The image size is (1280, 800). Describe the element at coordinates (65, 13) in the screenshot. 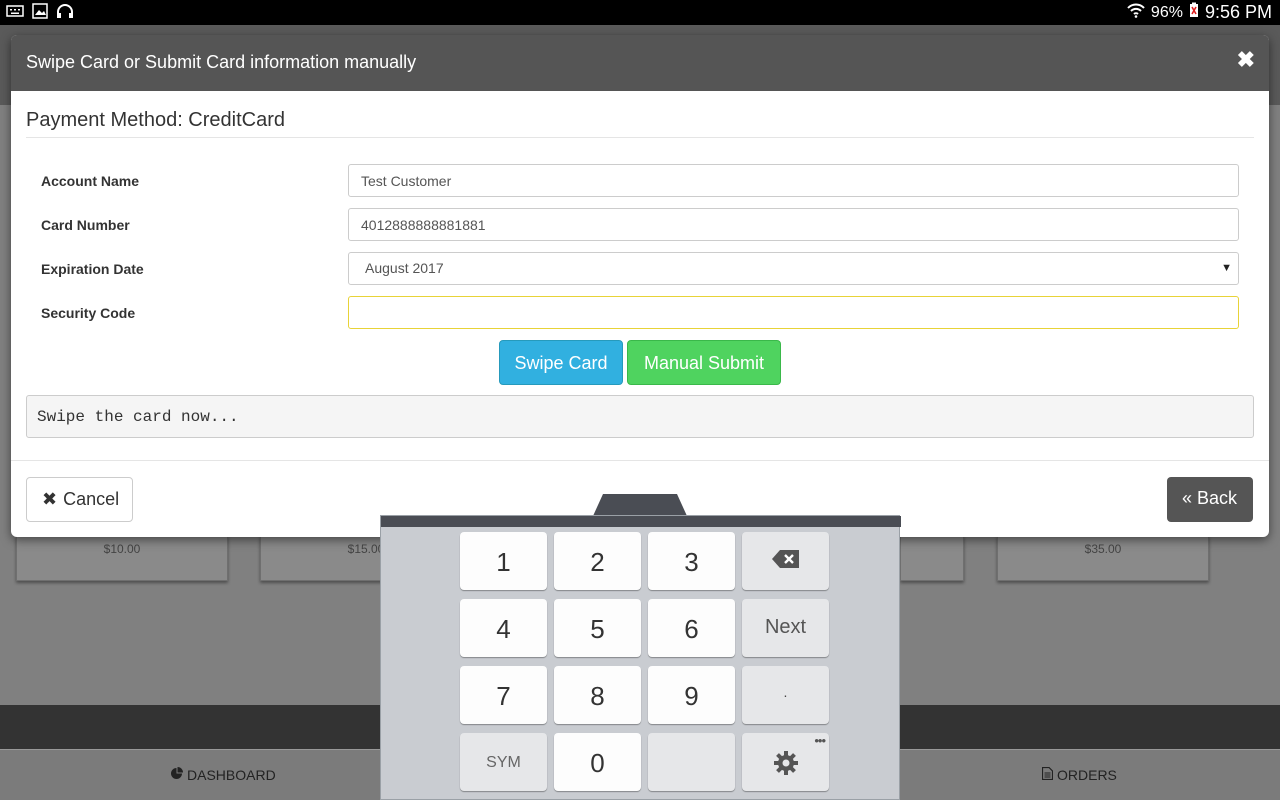

I see `headphones-icon` at that location.